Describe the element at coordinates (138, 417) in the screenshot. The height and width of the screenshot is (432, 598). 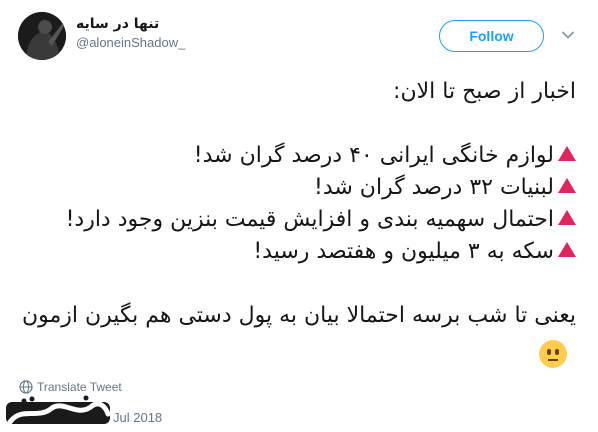
I see `timestamp-date: Jul 2018` at that location.